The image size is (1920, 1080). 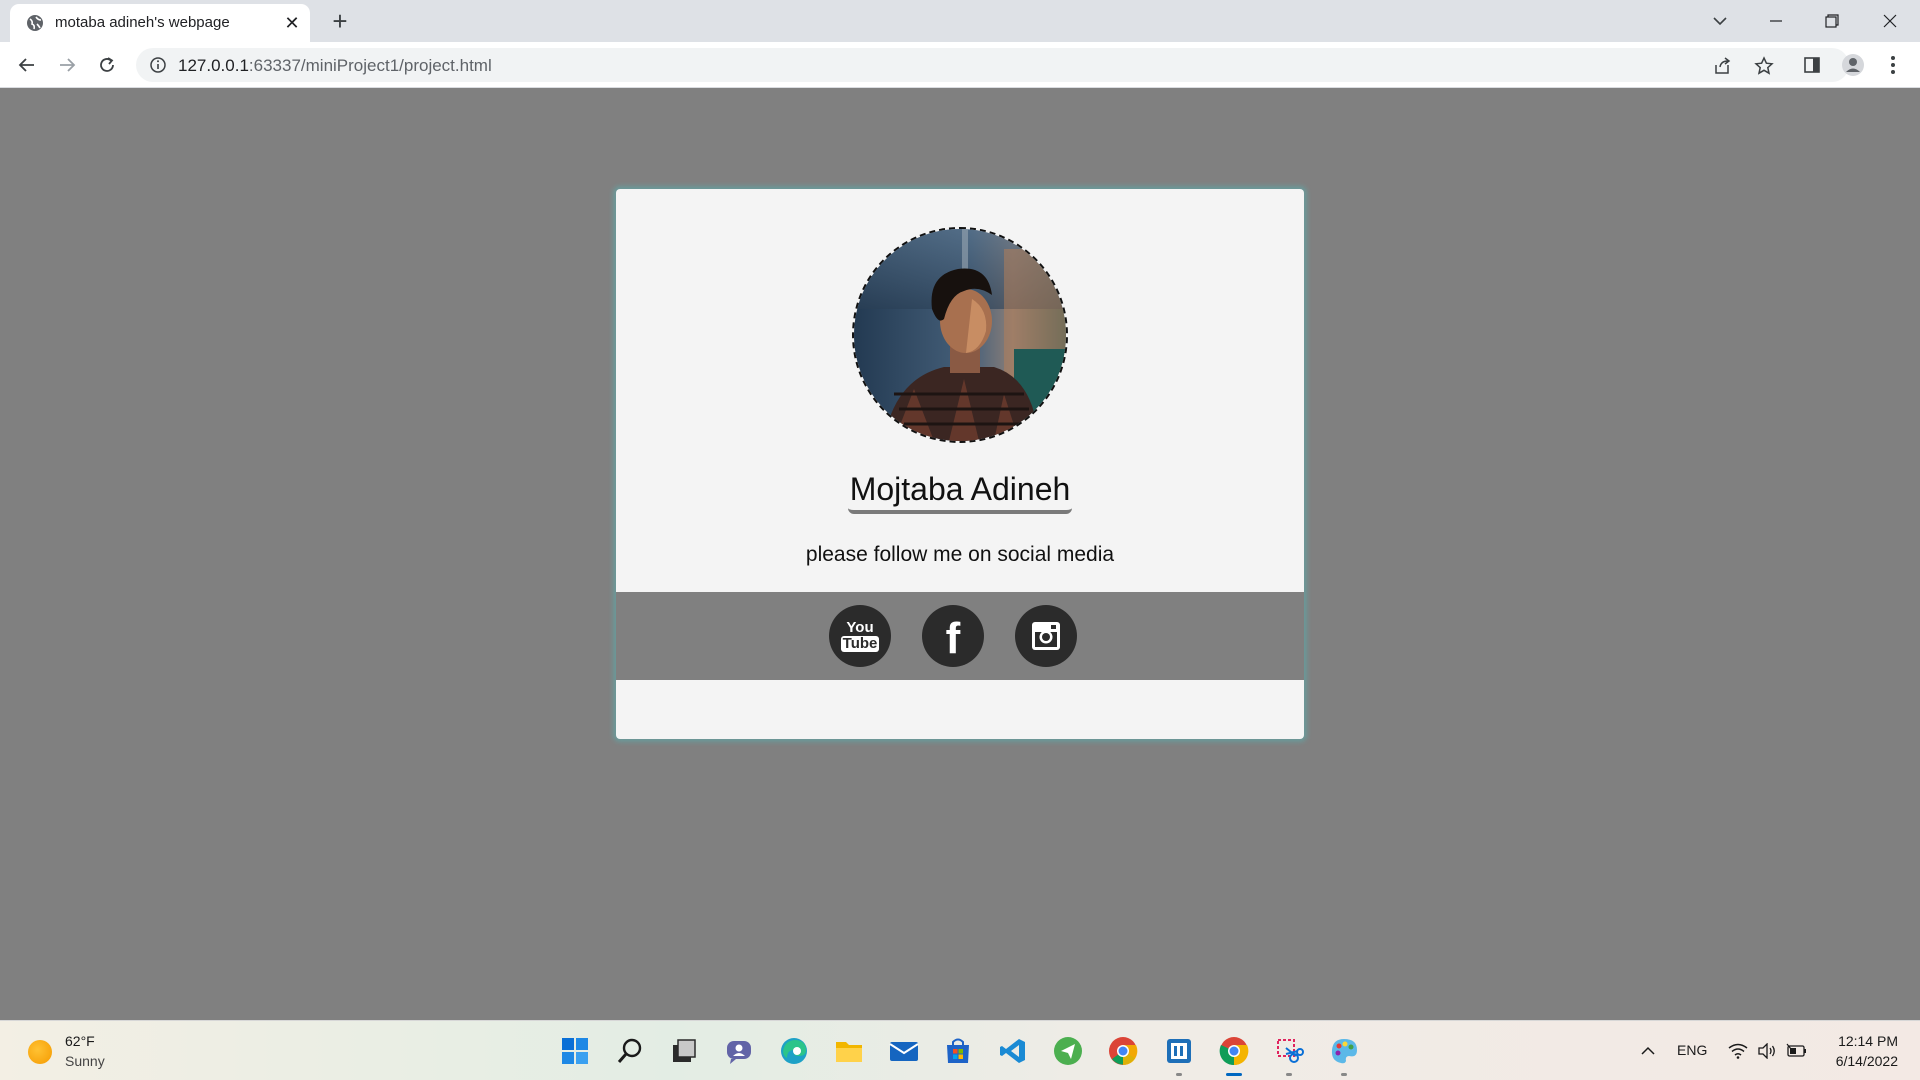 I want to click on youtube-icon-bottom: Tube, so click(x=860, y=643).